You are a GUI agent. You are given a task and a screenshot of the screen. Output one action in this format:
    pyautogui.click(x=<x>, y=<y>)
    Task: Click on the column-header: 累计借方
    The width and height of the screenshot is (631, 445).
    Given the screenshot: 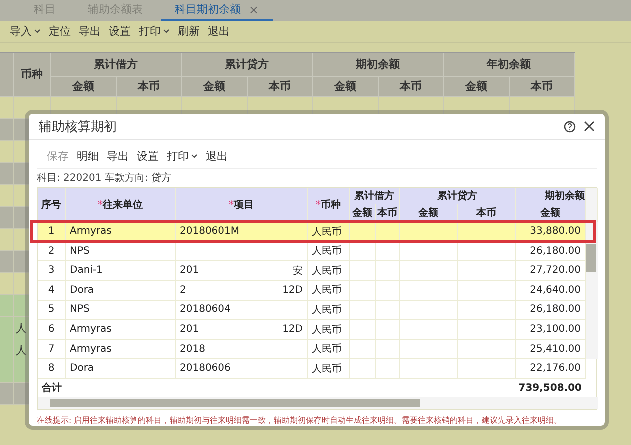 What is the action you would take?
    pyautogui.click(x=375, y=196)
    